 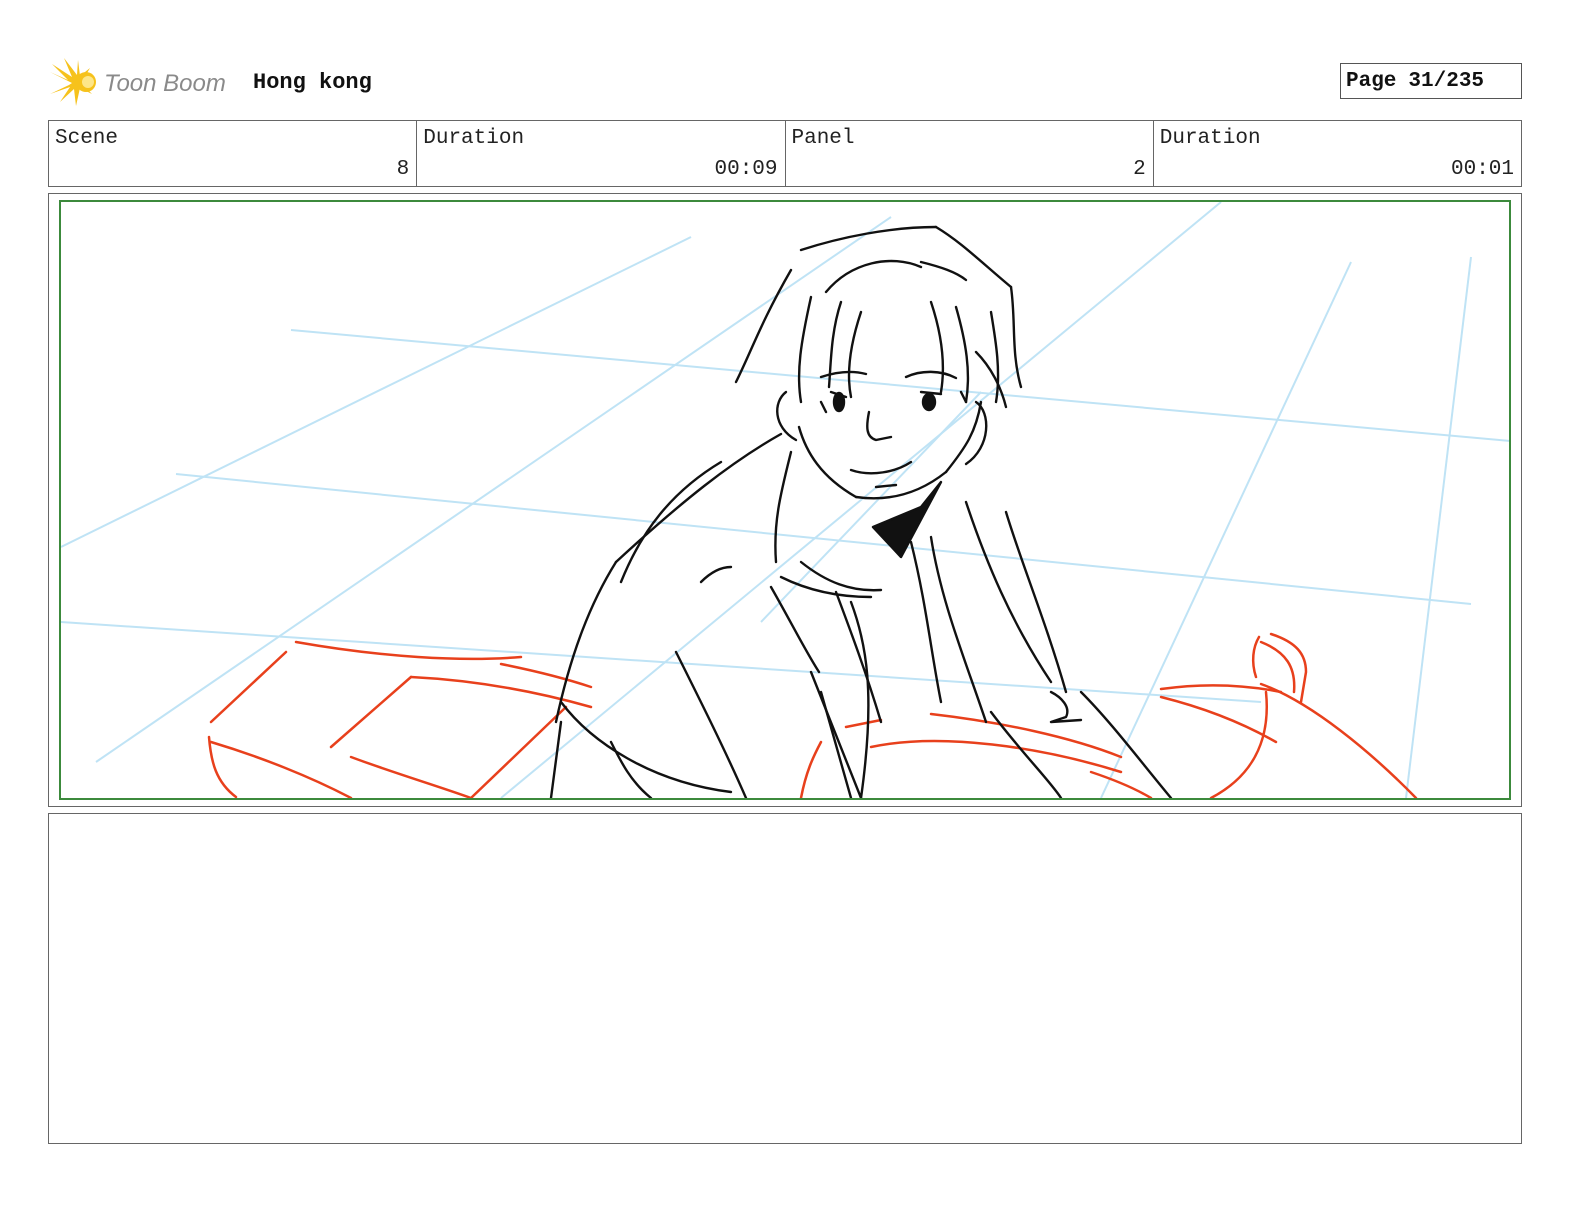 I want to click on scene-cell: Scene 8, so click(x=233, y=153).